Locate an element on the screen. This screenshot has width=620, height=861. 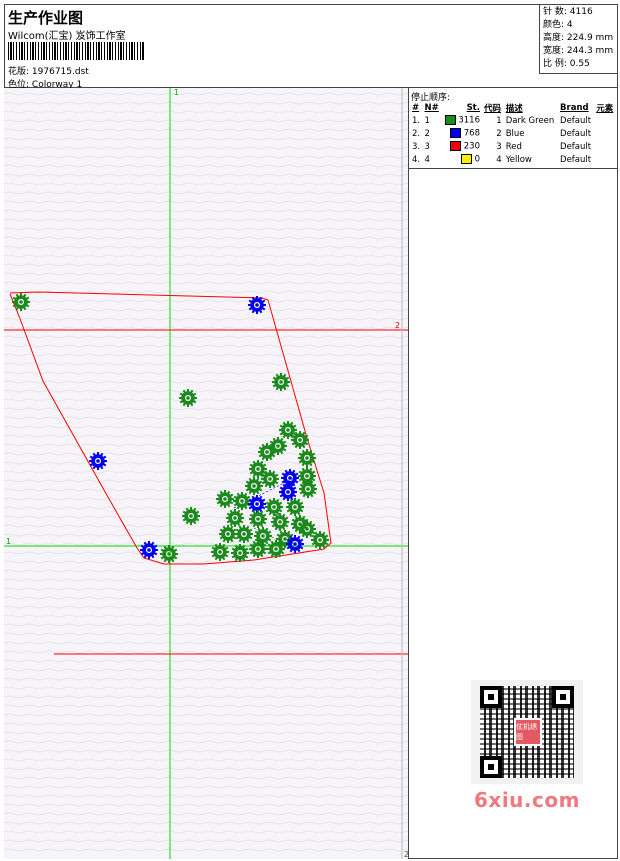
panel-divider is located at coordinates (513, 168).